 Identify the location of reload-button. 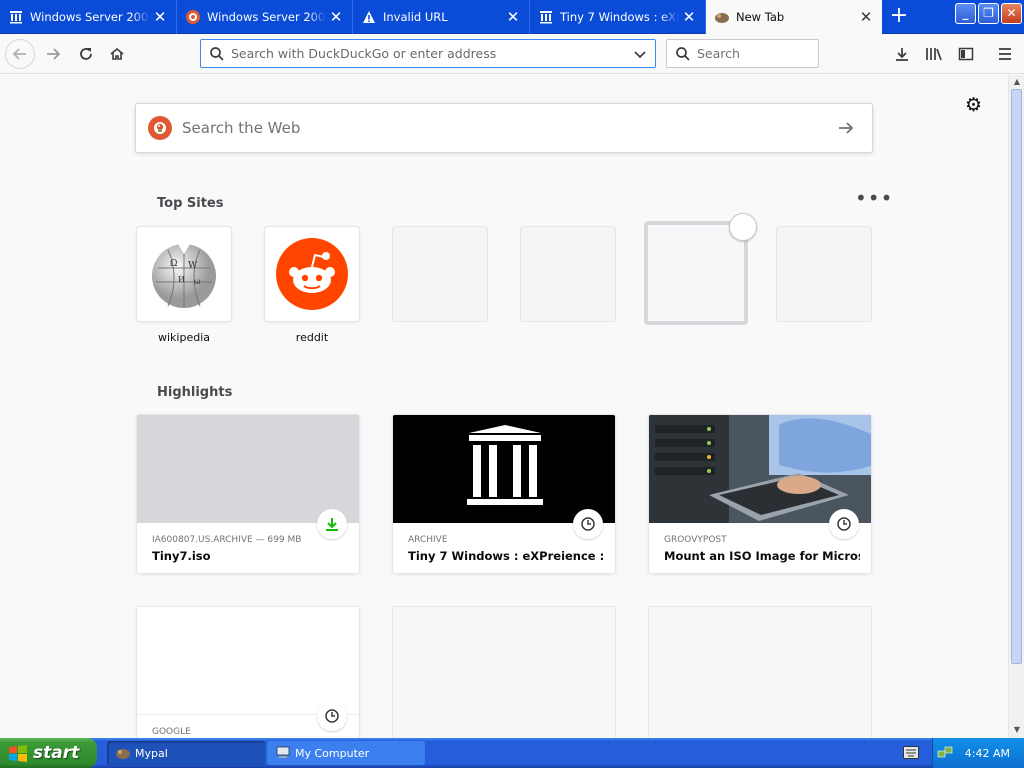
(86, 54).